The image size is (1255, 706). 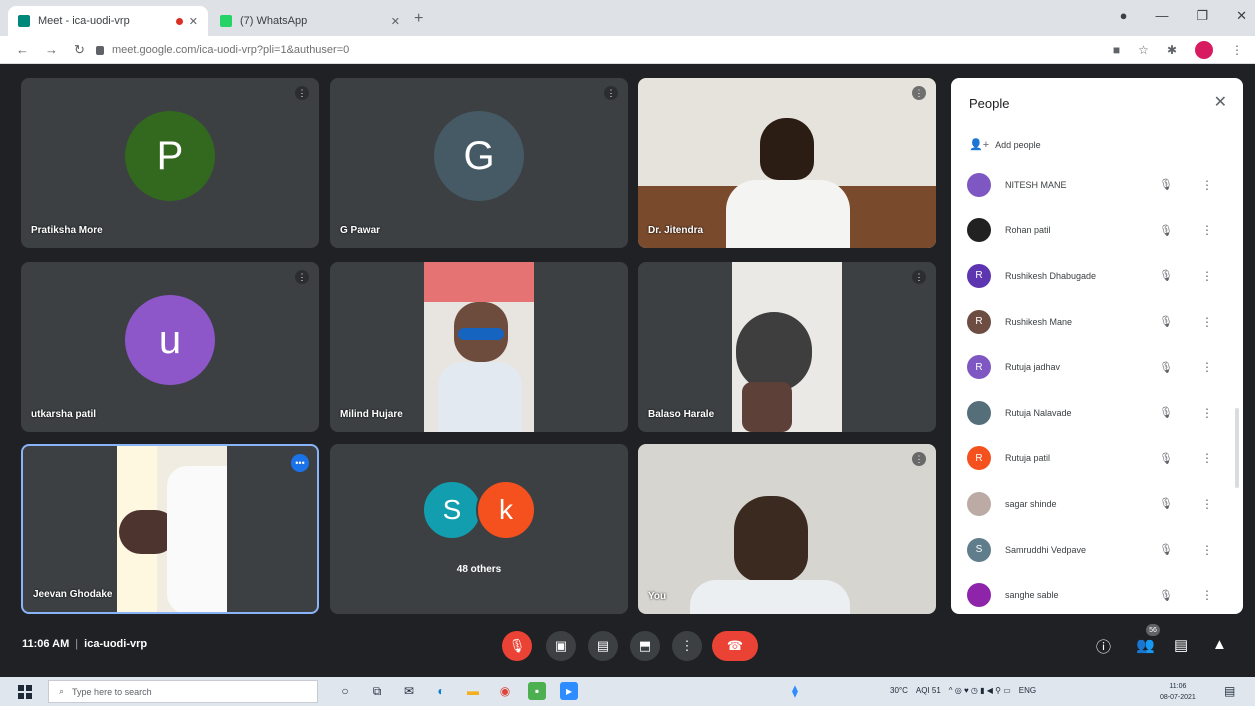 I want to click on list-item: R Rutuja jadhav 🎙 ⋮, so click(x=1097, y=367).